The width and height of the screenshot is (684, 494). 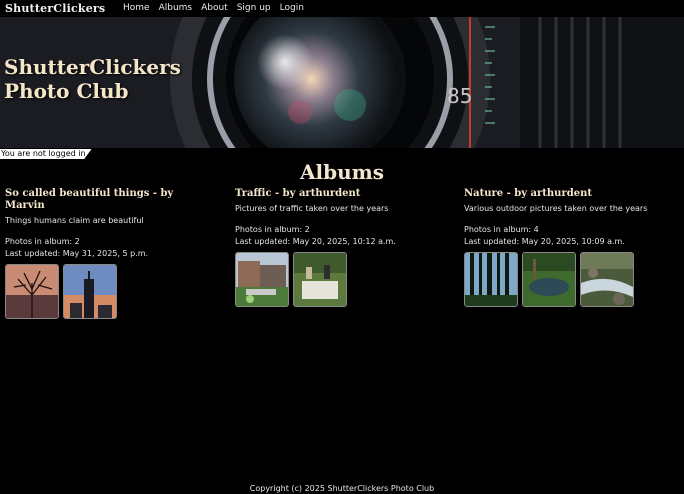 What do you see at coordinates (262, 279) in the screenshot?
I see `photo-thumbnail-street` at bounding box center [262, 279].